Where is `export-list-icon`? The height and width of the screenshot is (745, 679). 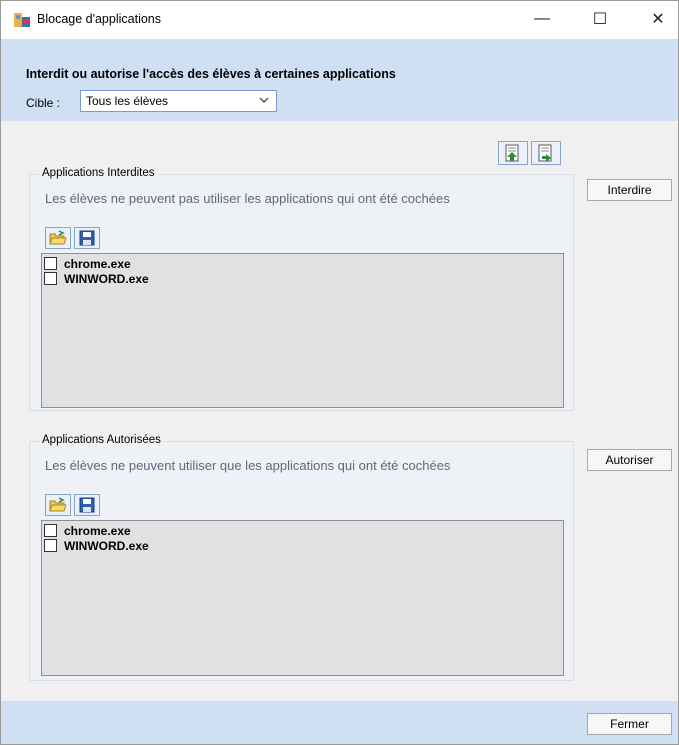 export-list-icon is located at coordinates (545, 153).